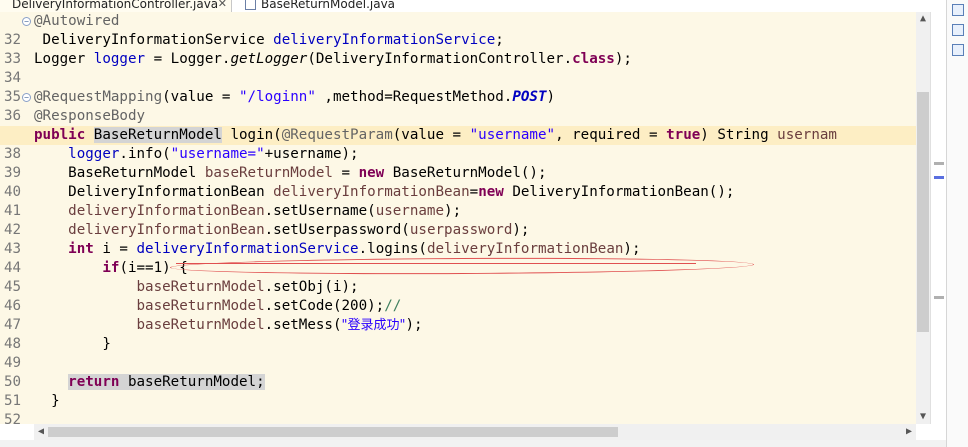 Image resolution: width=968 pixels, height=447 pixels. Describe the element at coordinates (458, 391) in the screenshot. I see `code-line: 51 return baseReturnModel;` at that location.